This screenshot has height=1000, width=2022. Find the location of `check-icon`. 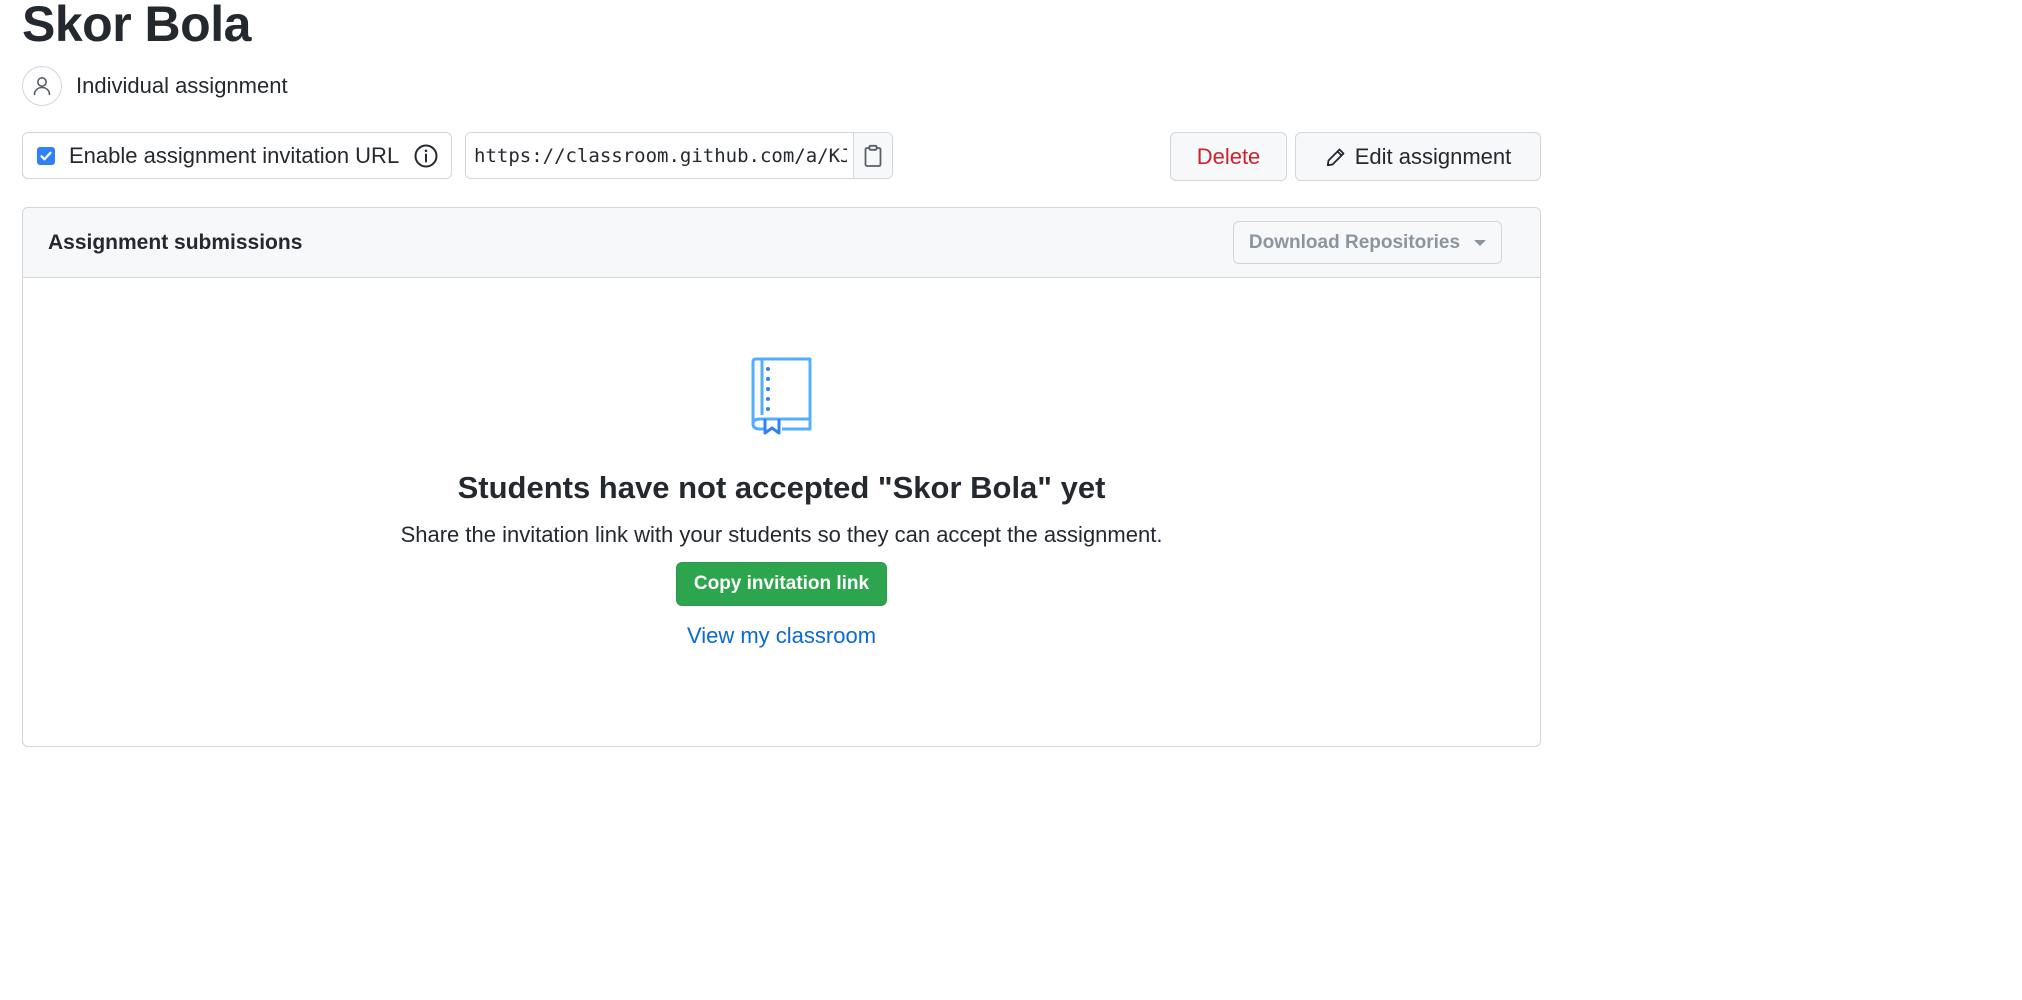

check-icon is located at coordinates (46, 155).